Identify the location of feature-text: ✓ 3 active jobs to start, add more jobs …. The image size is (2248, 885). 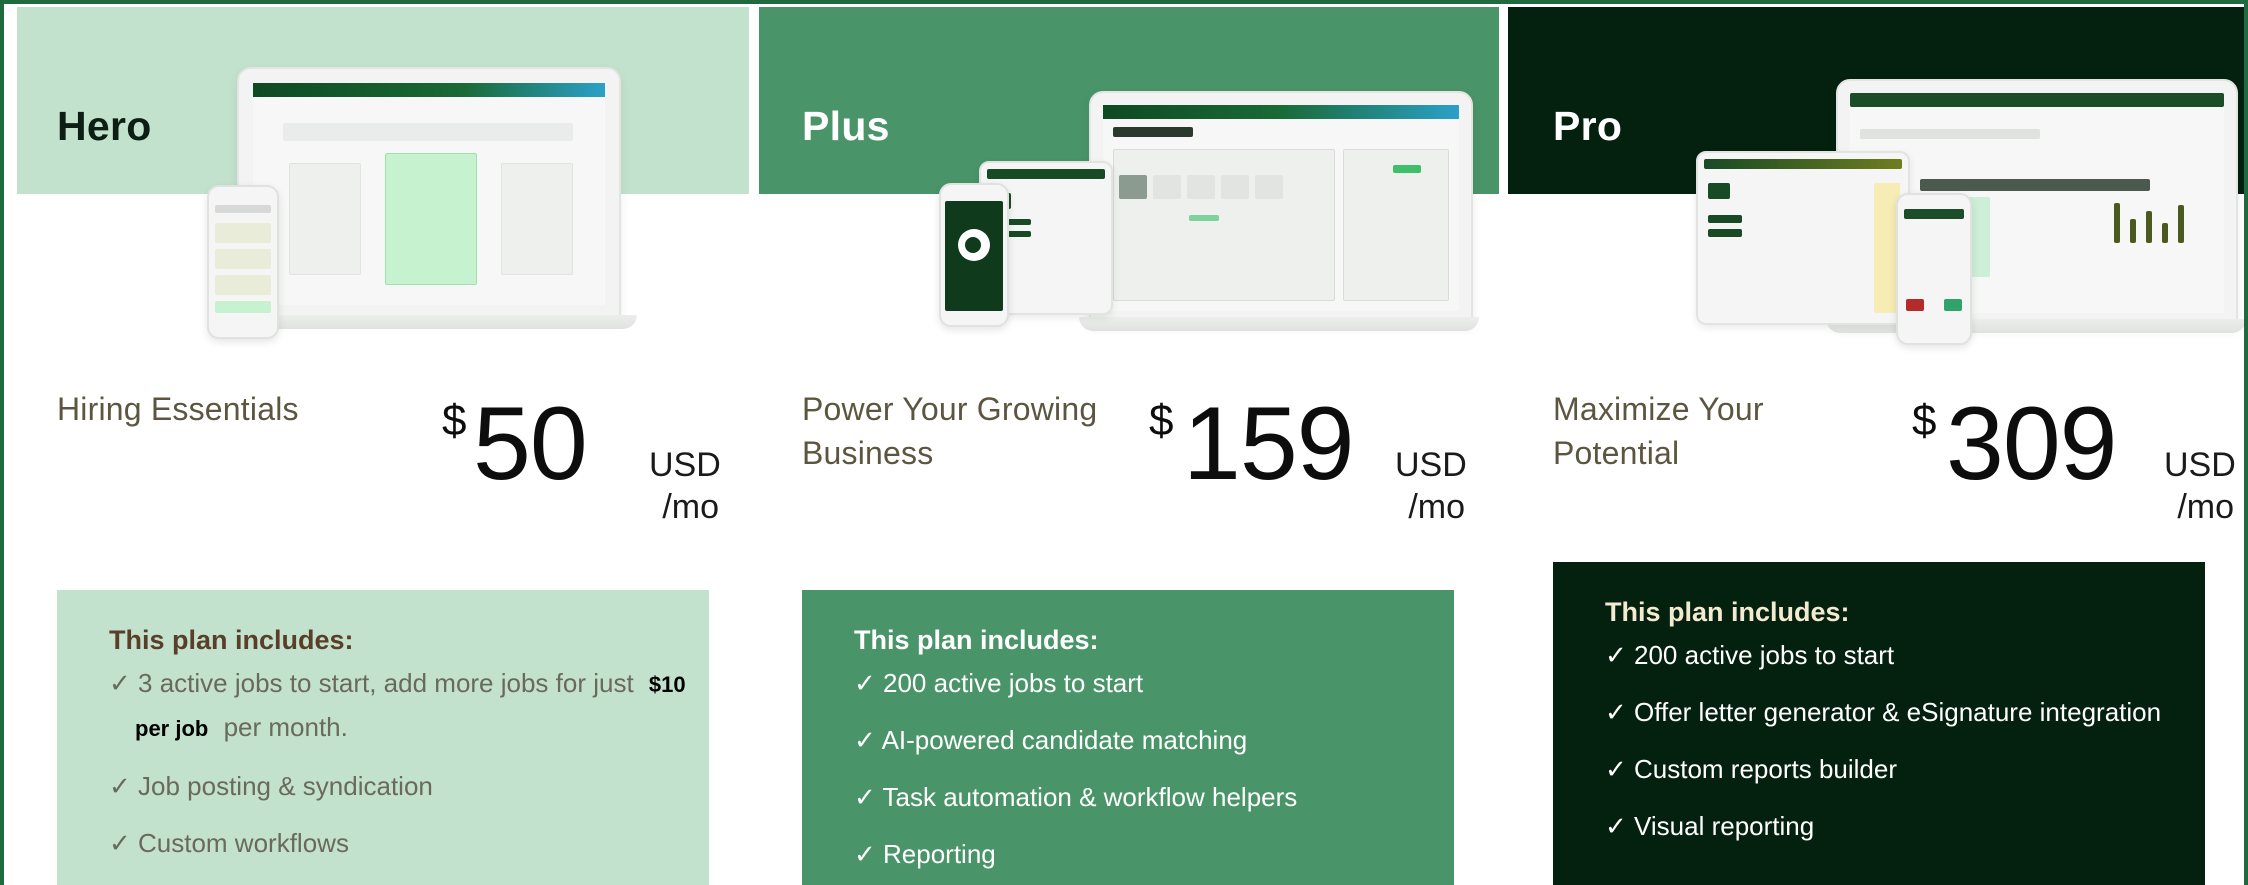
(371, 683).